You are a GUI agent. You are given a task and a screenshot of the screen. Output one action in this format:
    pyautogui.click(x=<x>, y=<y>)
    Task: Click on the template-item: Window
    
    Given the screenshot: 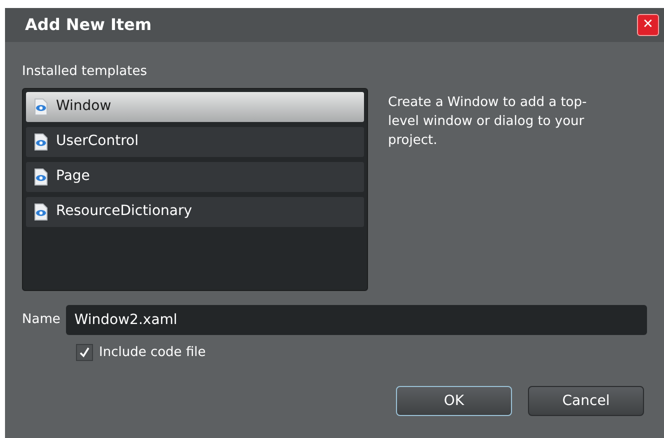 What is the action you would take?
    pyautogui.click(x=195, y=107)
    